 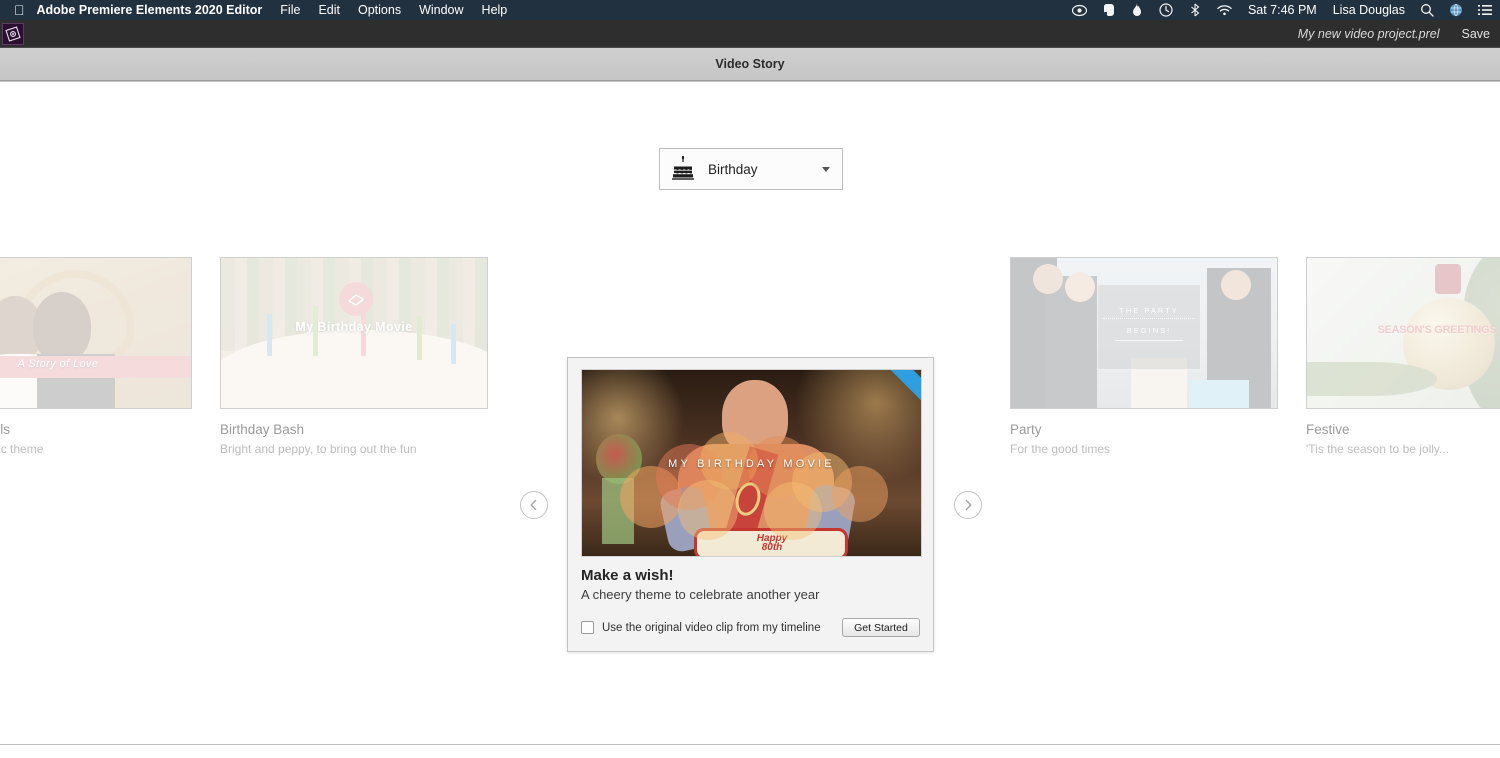 I want to click on festive-thumbnail-art: SEASON'S GREETINGS !, so click(x=1403, y=333).